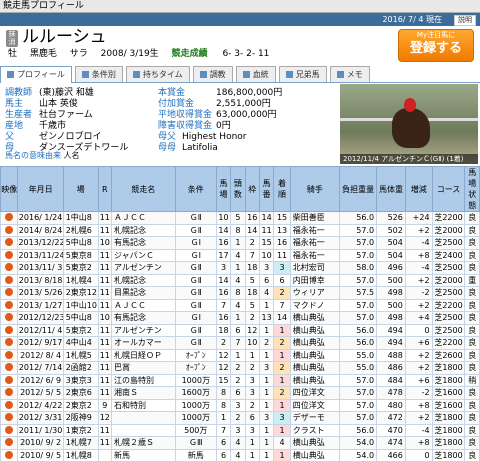  I want to click on table-cell: 13, so click(282, 230).